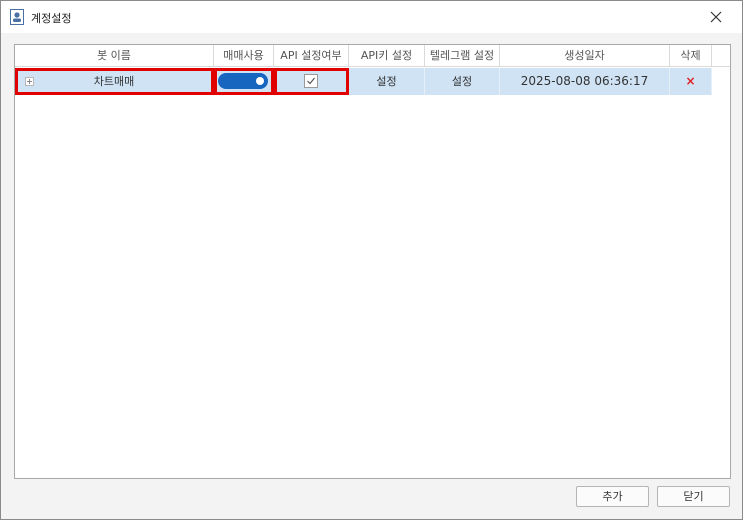 Image resolution: width=743 pixels, height=520 pixels. I want to click on add-button: 추가, so click(612, 496).